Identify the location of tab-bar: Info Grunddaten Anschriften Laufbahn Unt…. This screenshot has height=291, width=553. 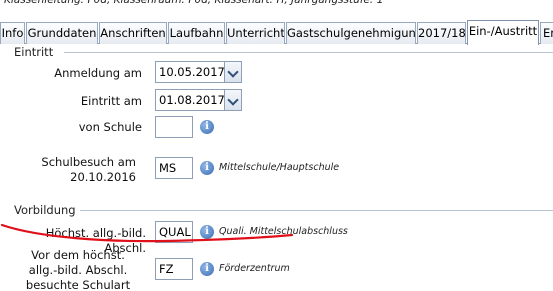
(276, 32).